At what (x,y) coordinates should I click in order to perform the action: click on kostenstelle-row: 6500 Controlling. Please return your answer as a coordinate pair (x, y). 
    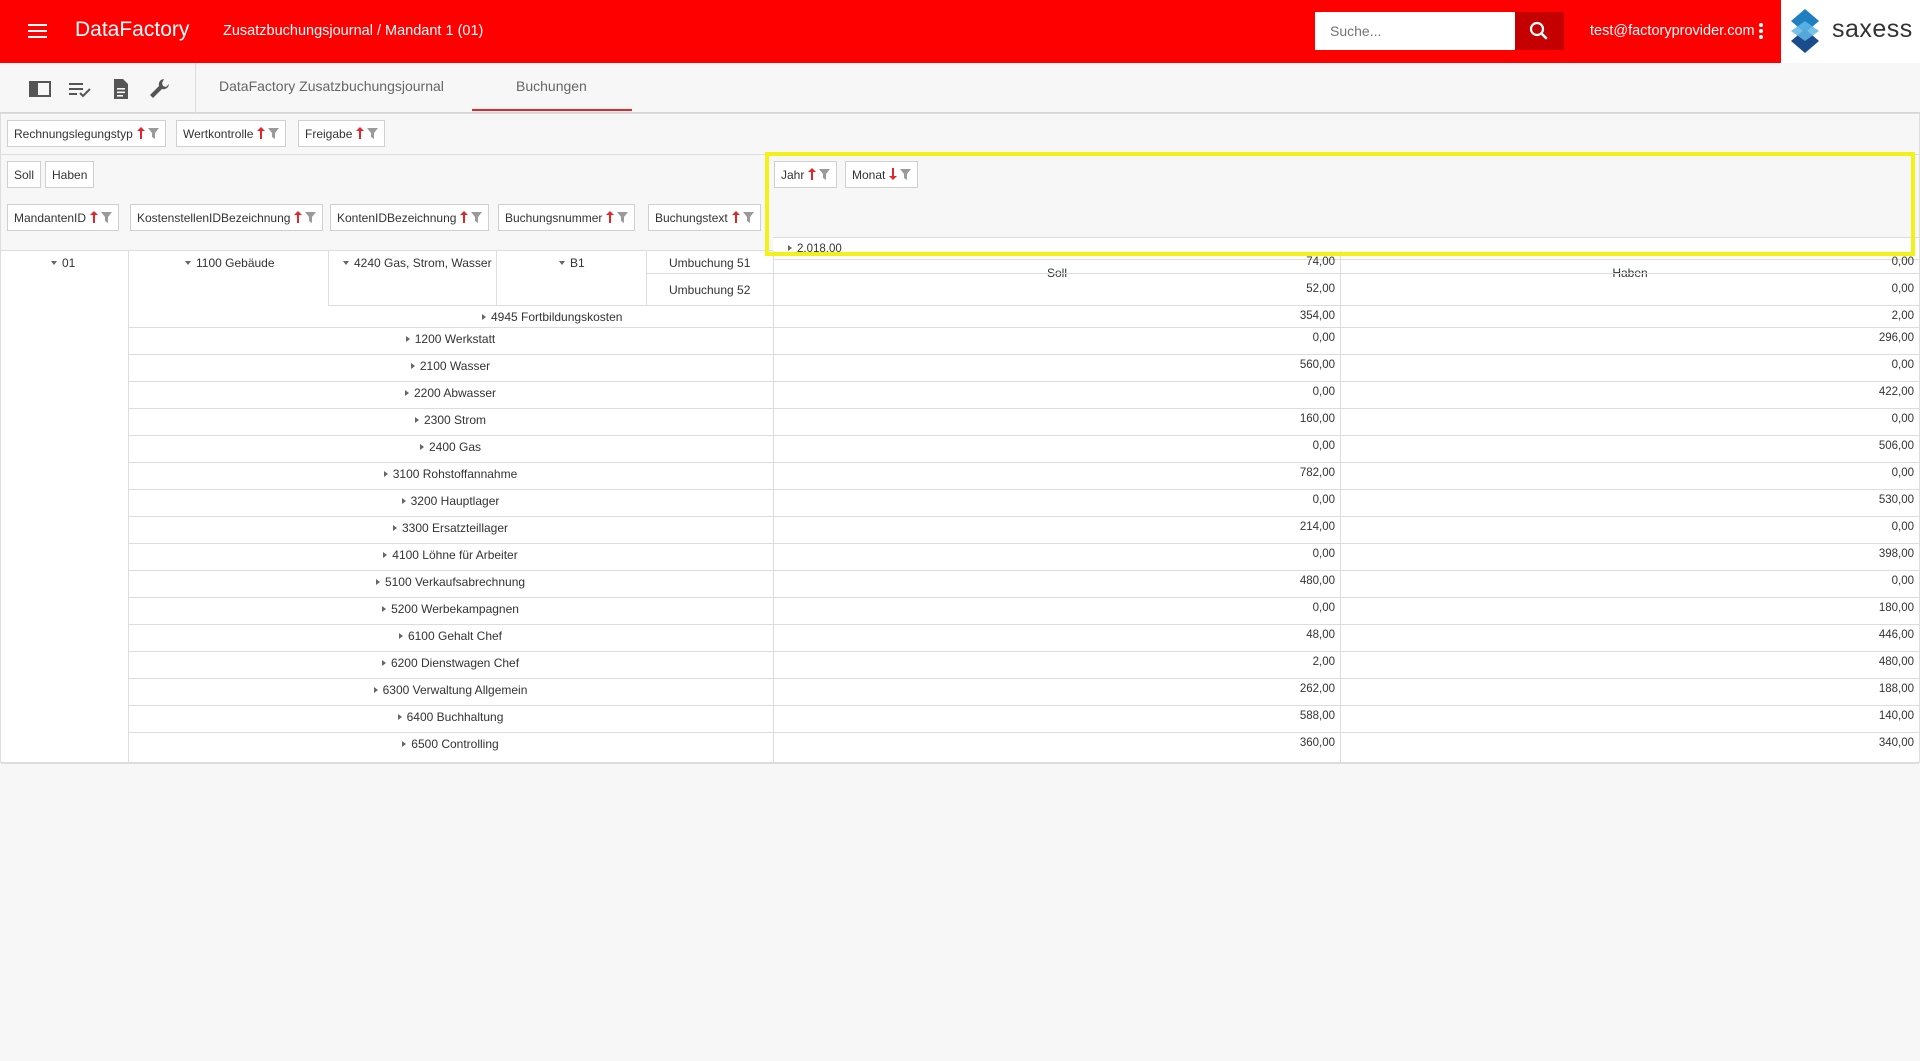
    Looking at the image, I should click on (450, 744).